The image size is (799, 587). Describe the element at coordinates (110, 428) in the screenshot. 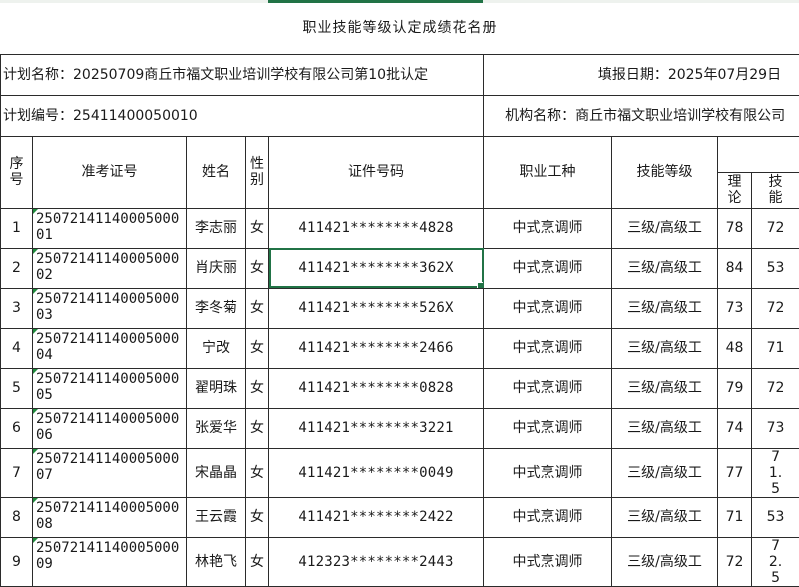

I see `exam-no-cell: 2507214114000500006` at that location.